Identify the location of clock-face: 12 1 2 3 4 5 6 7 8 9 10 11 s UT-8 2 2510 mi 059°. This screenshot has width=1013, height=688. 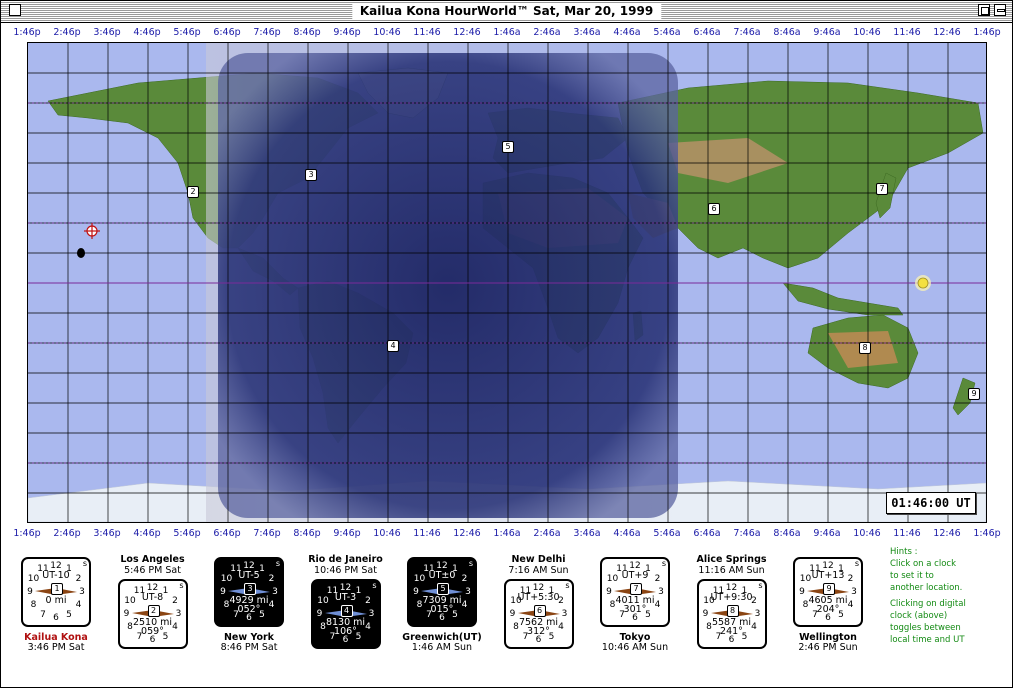
(152, 614).